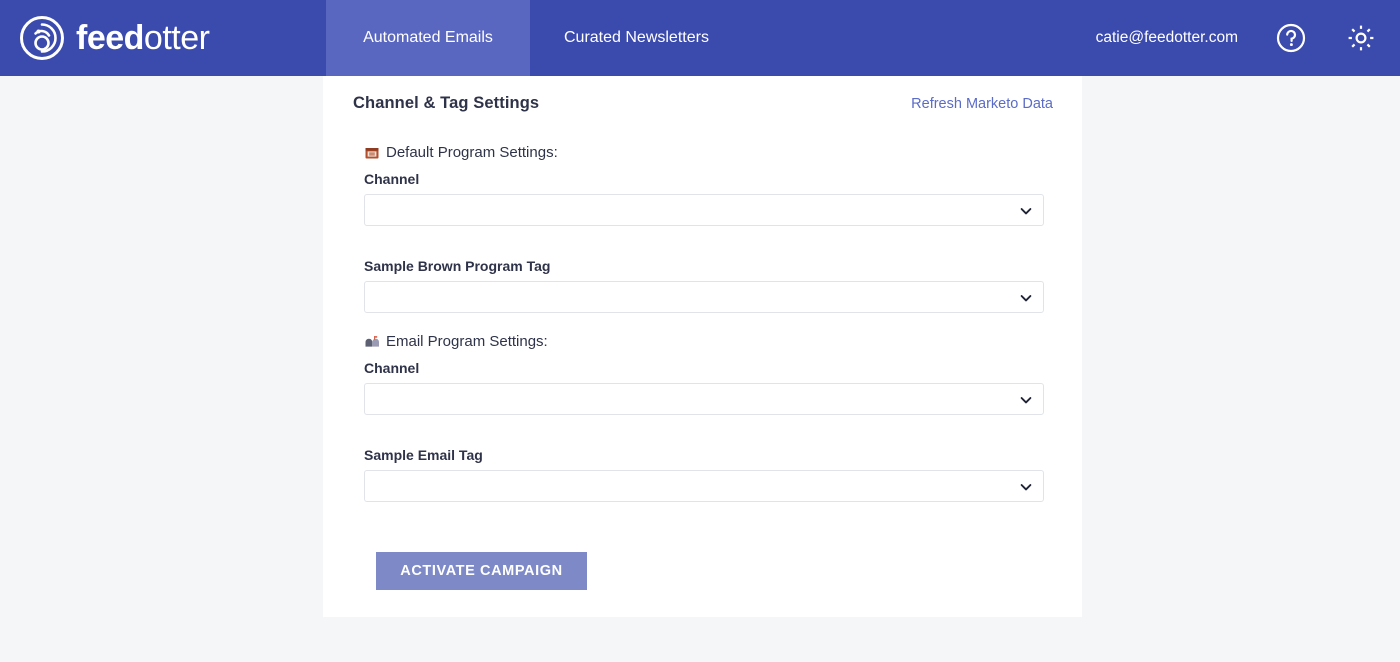 The image size is (1400, 662). What do you see at coordinates (423, 455) in the screenshot?
I see `field-sample-email-tag-label: Sample Email Tag` at bounding box center [423, 455].